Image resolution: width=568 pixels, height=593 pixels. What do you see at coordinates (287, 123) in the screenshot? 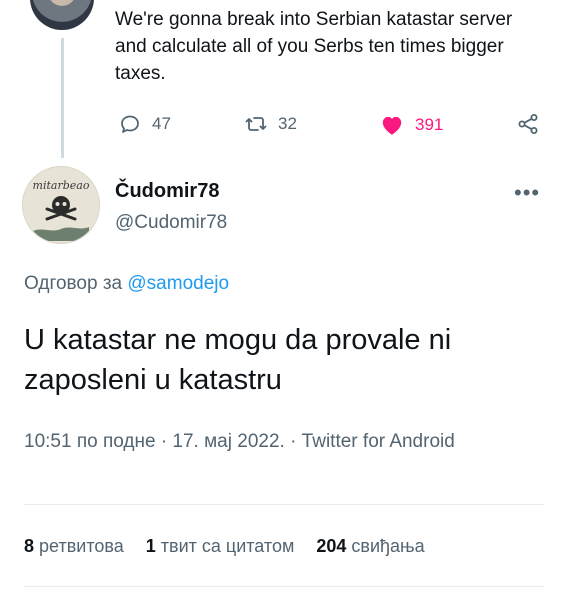
I see `retweet-count: 32` at bounding box center [287, 123].